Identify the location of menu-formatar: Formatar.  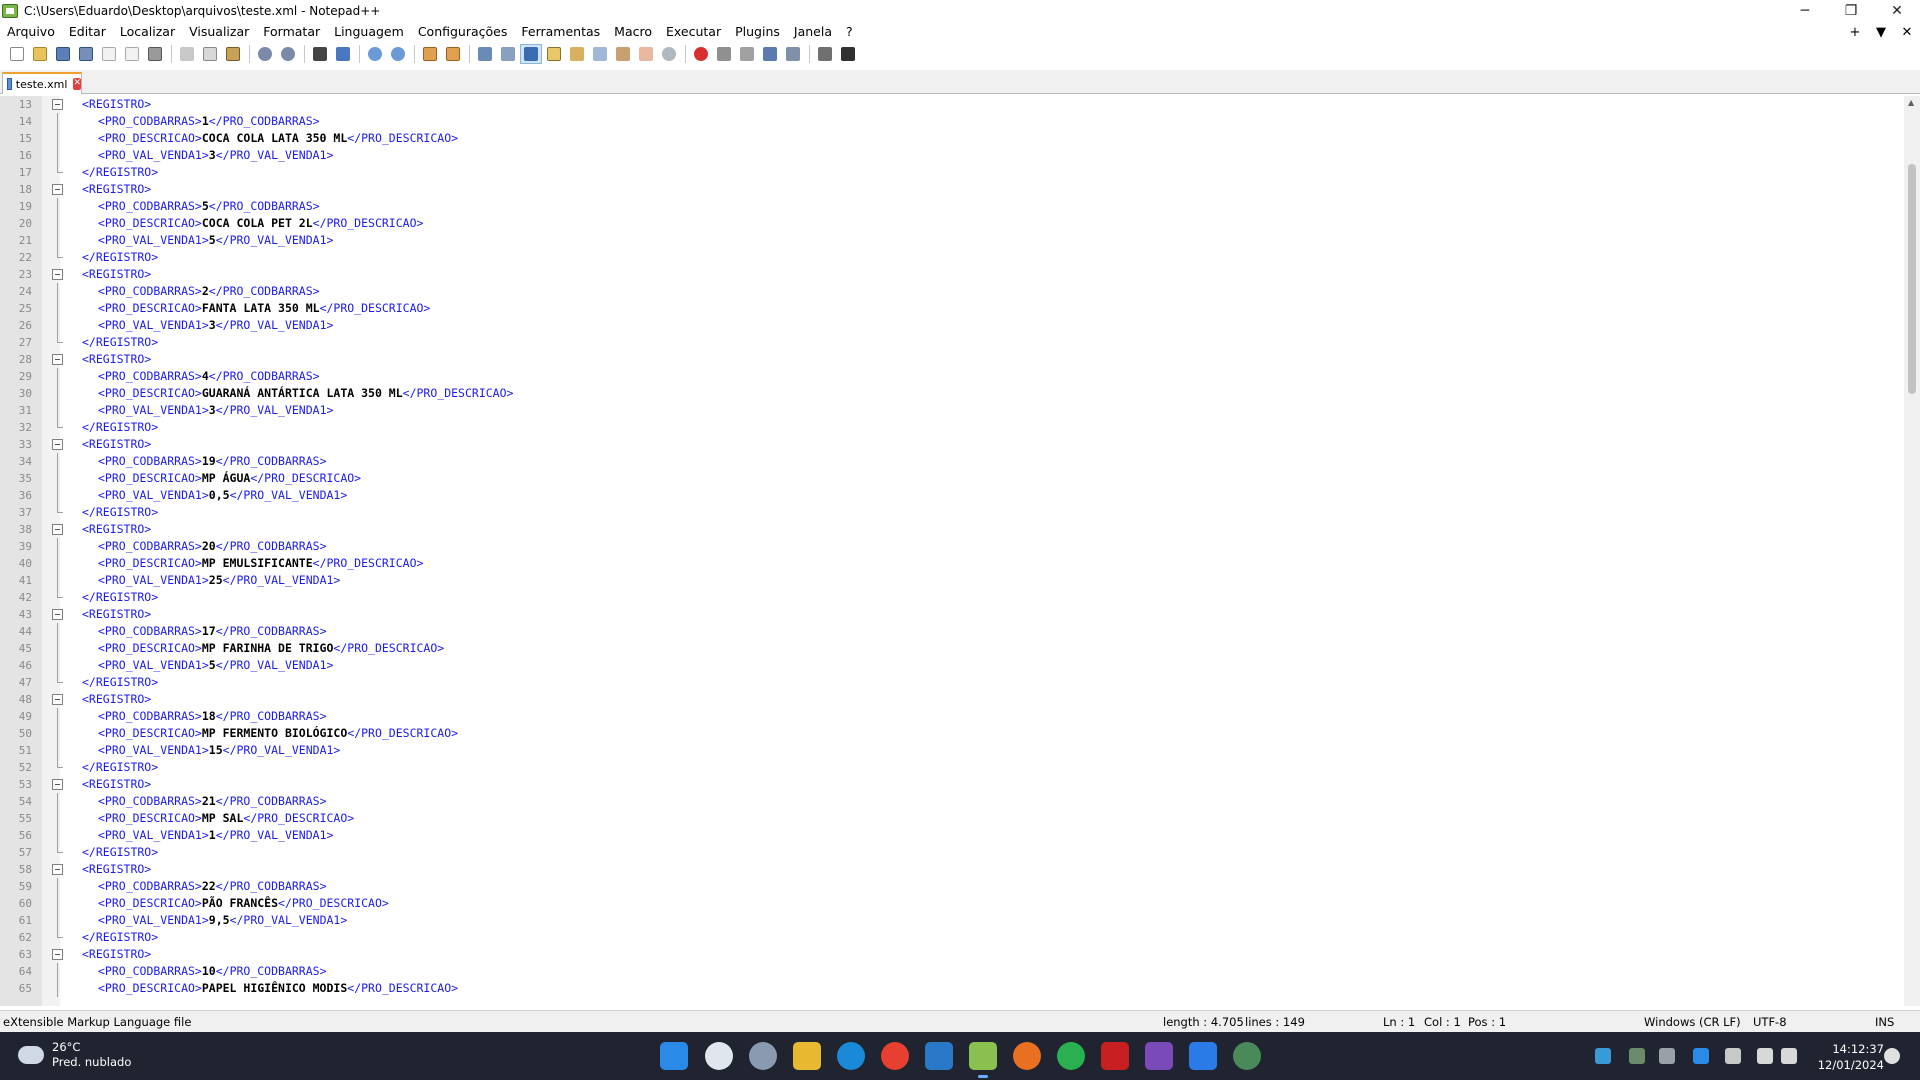
(291, 32).